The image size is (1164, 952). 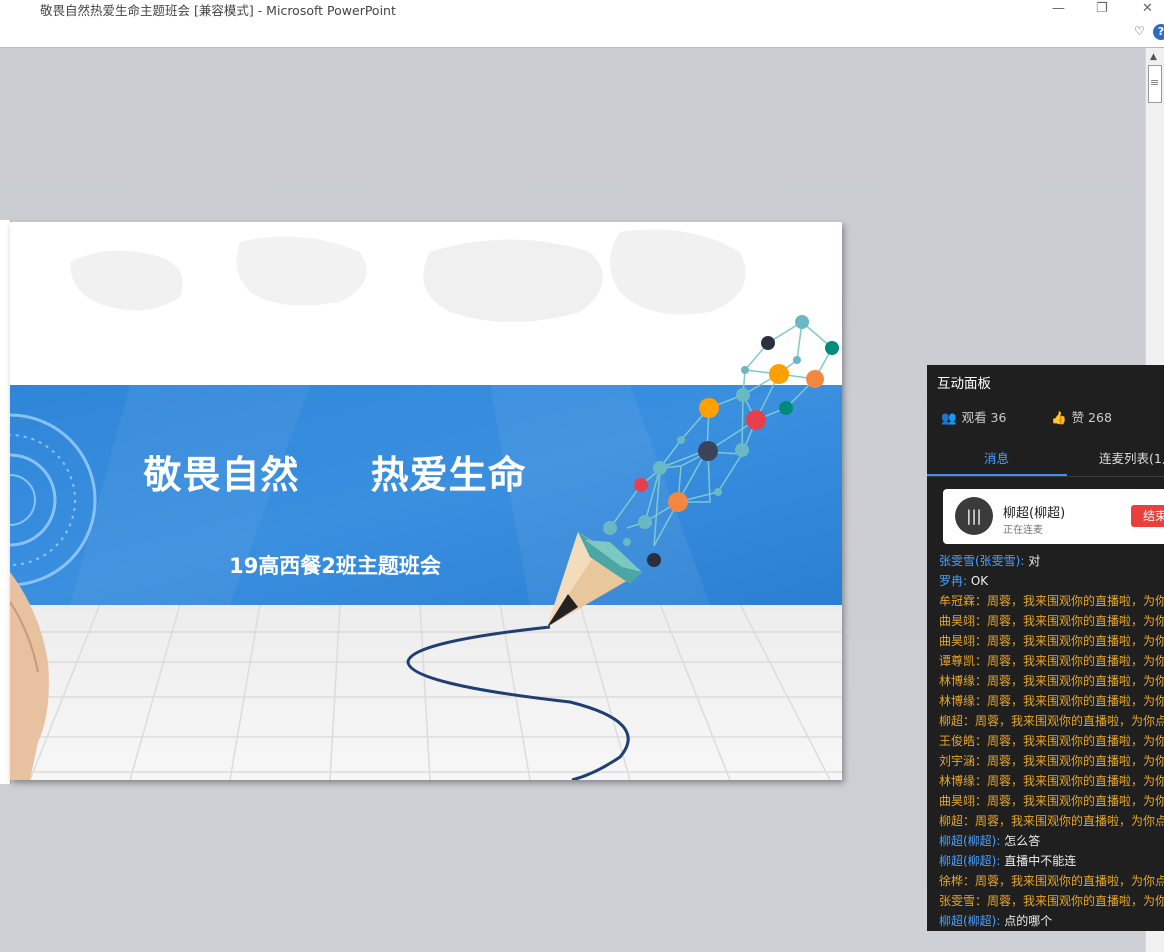 I want to click on slide-title: 敬畏自然 热爱生命, so click(x=335, y=471).